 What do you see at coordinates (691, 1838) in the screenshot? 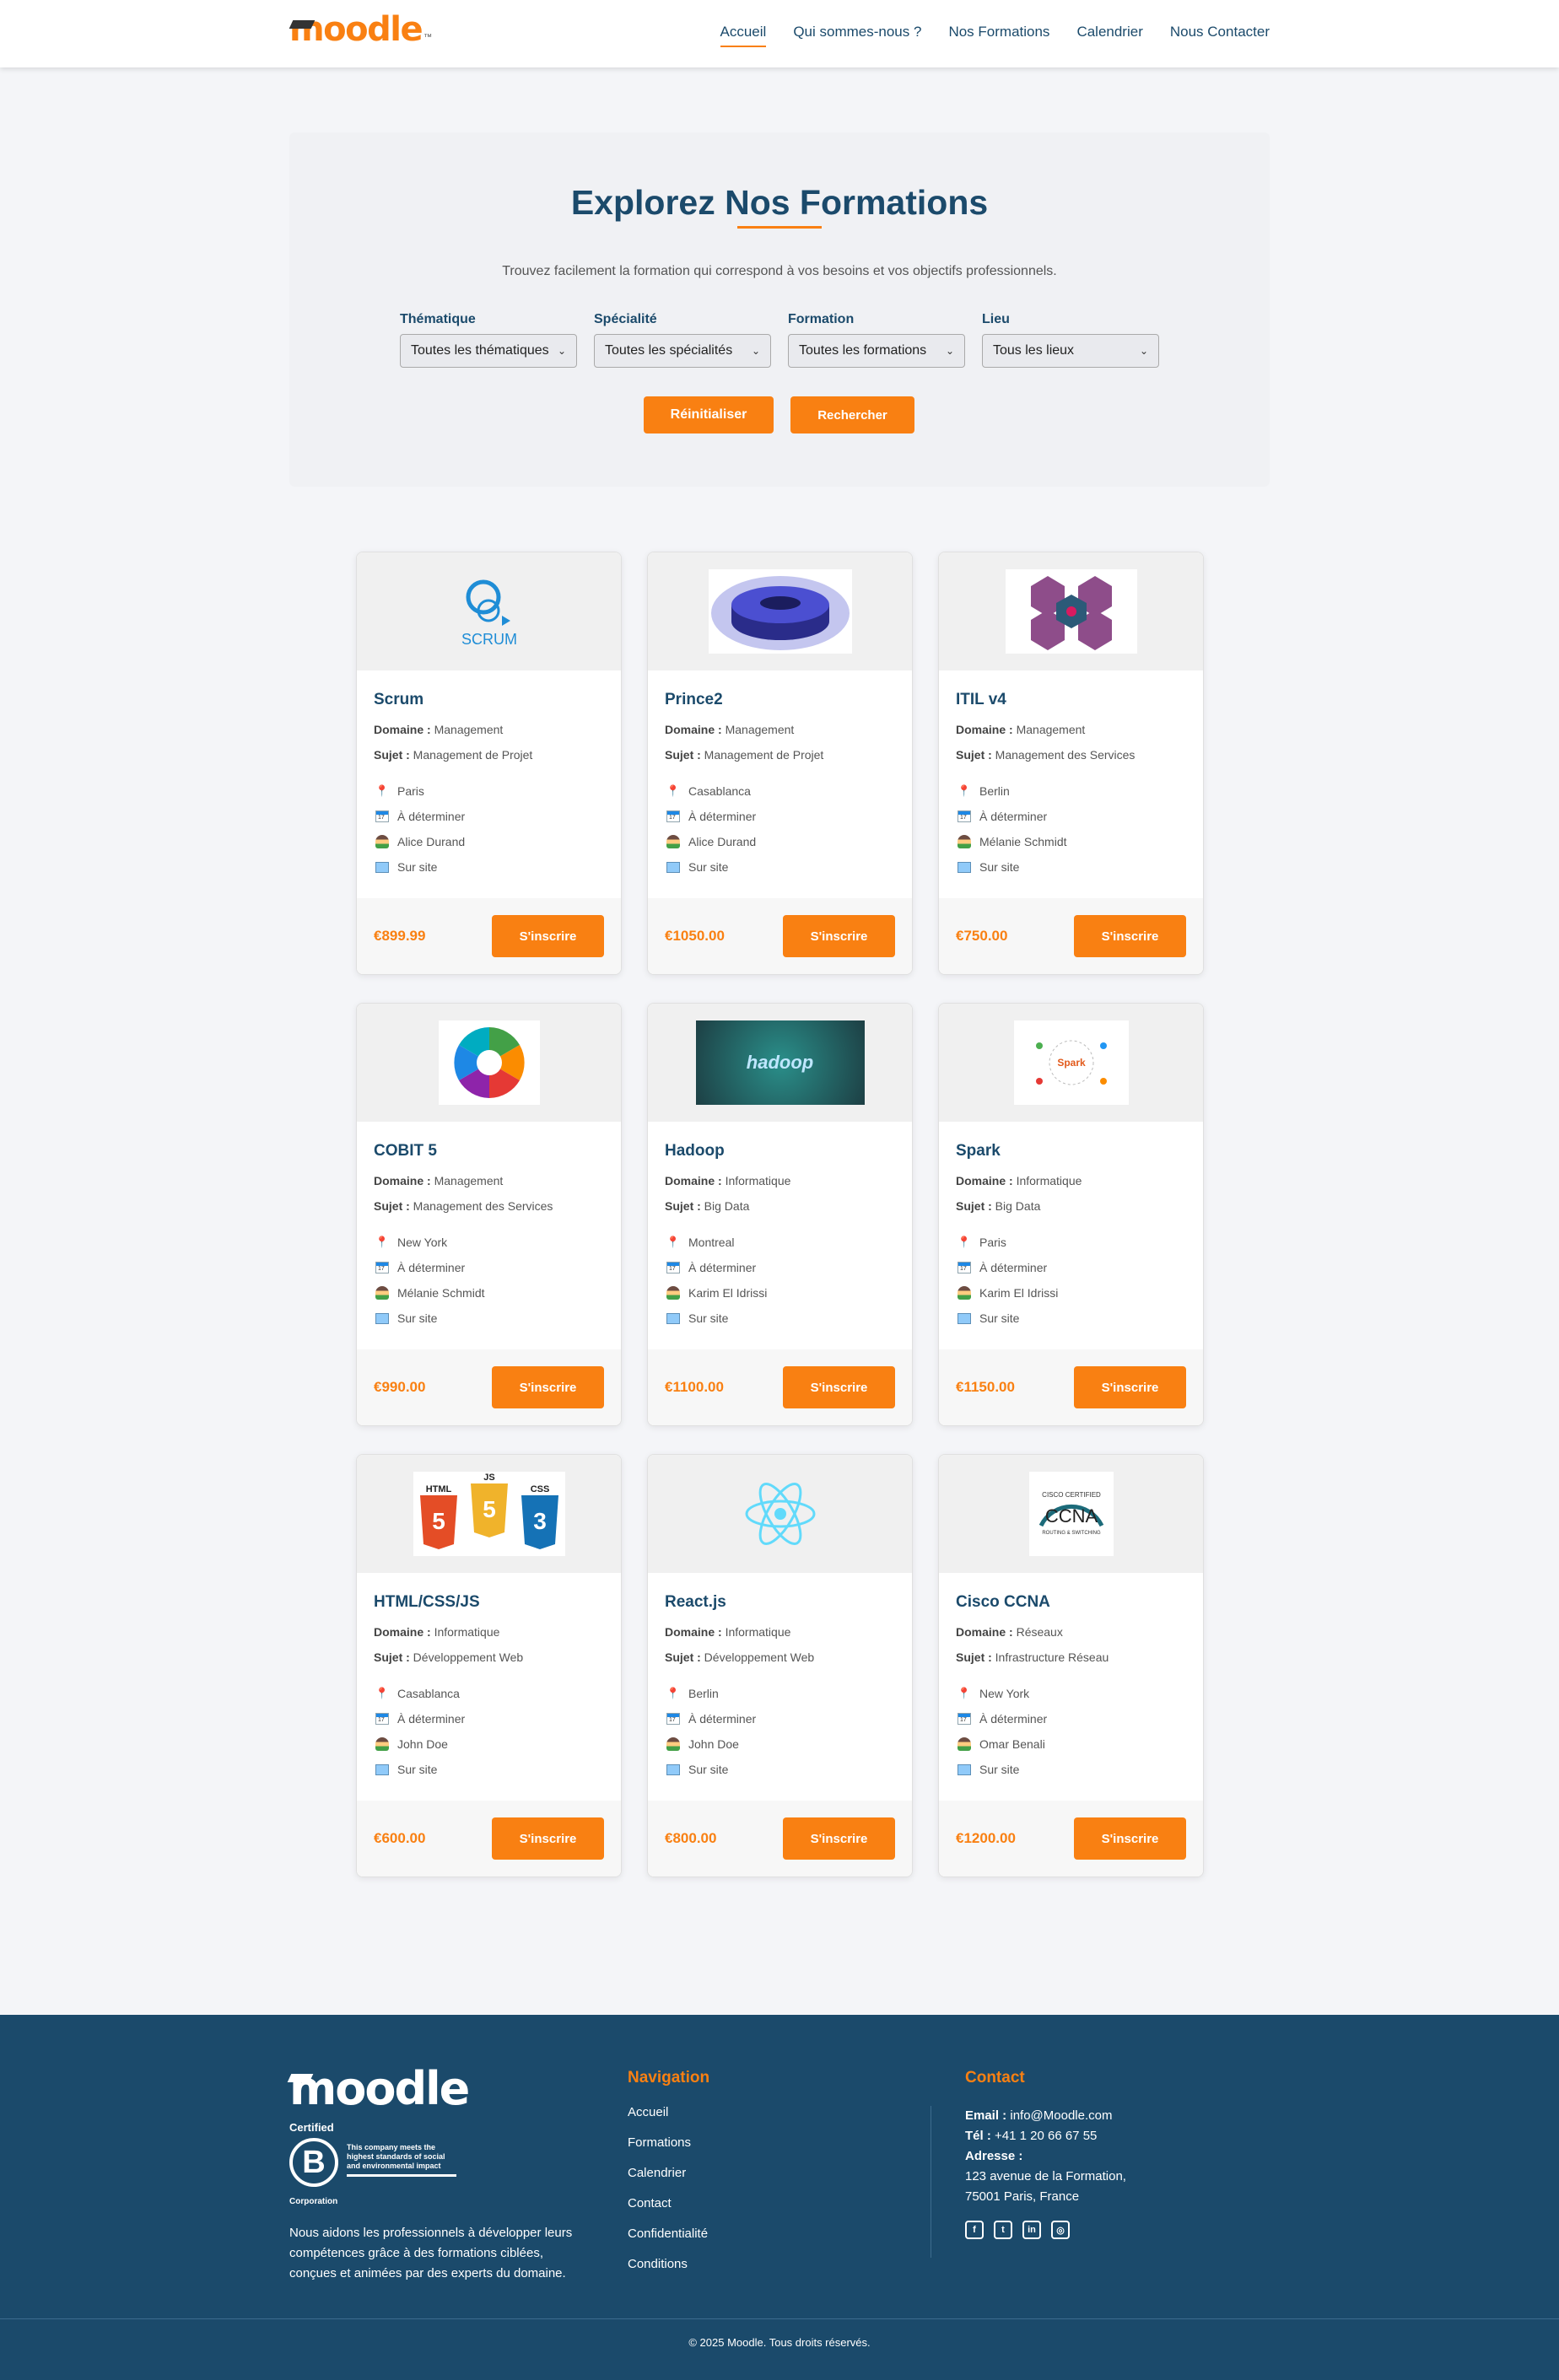
I see `course-price: €800.00` at bounding box center [691, 1838].